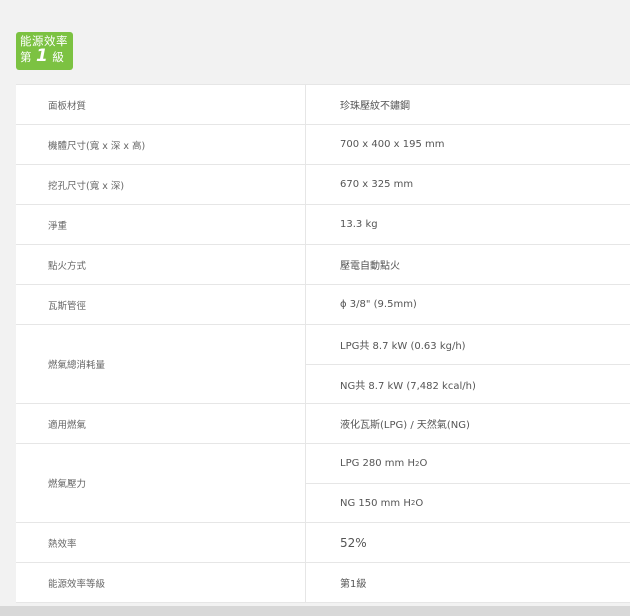 Image resolution: width=630 pixels, height=616 pixels. Describe the element at coordinates (353, 542) in the screenshot. I see `spec-value: 52%` at that location.